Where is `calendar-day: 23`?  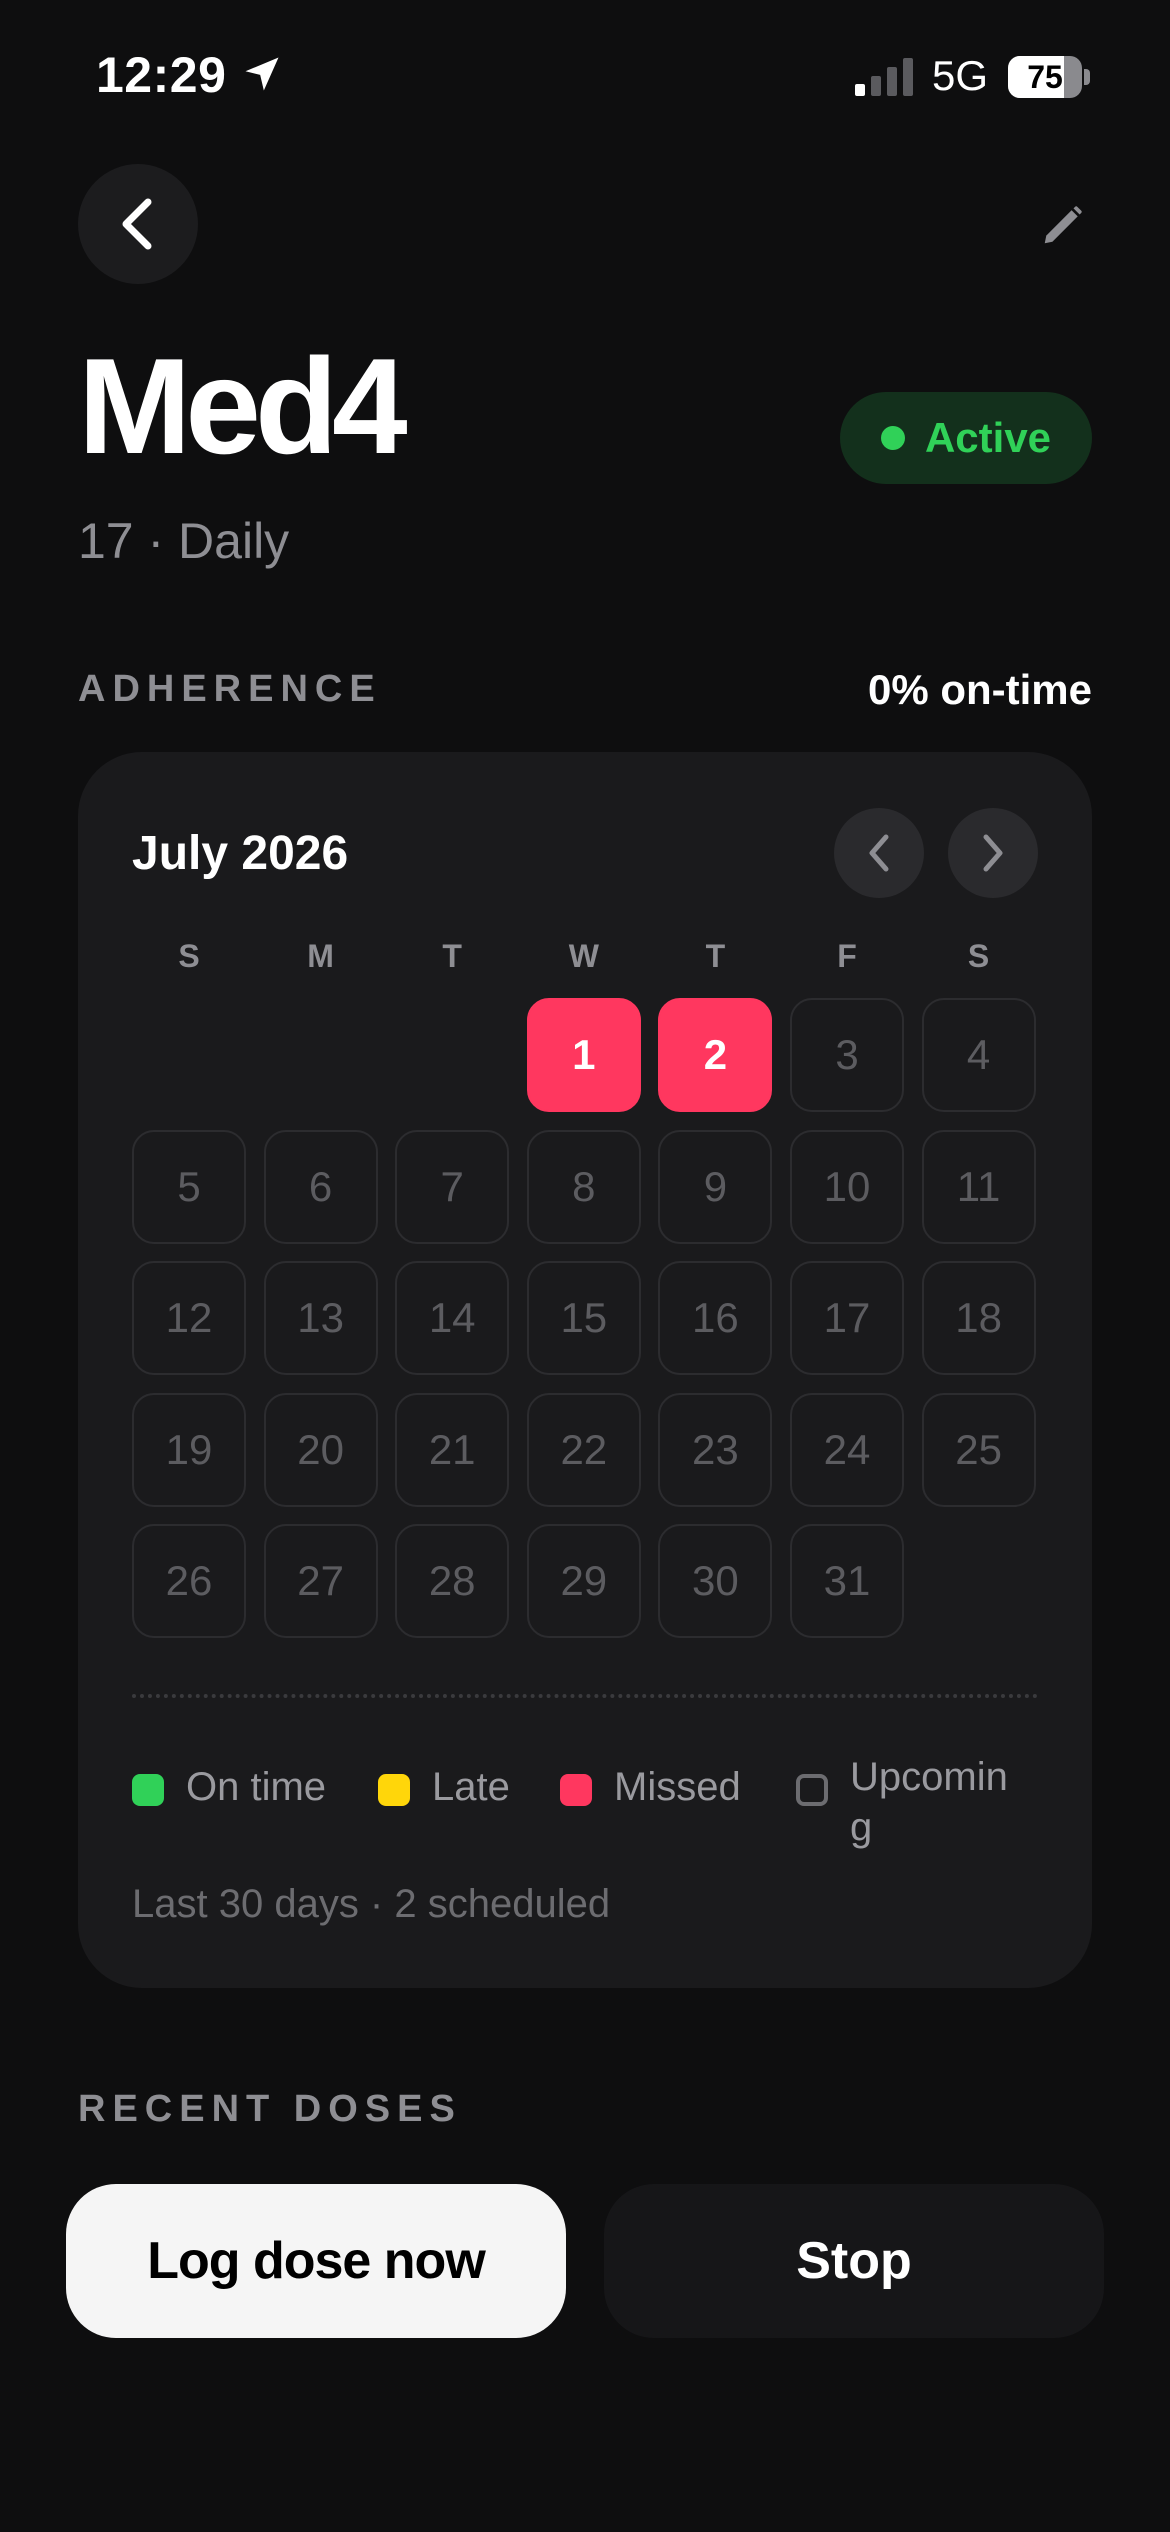
calendar-day: 23 is located at coordinates (715, 1449).